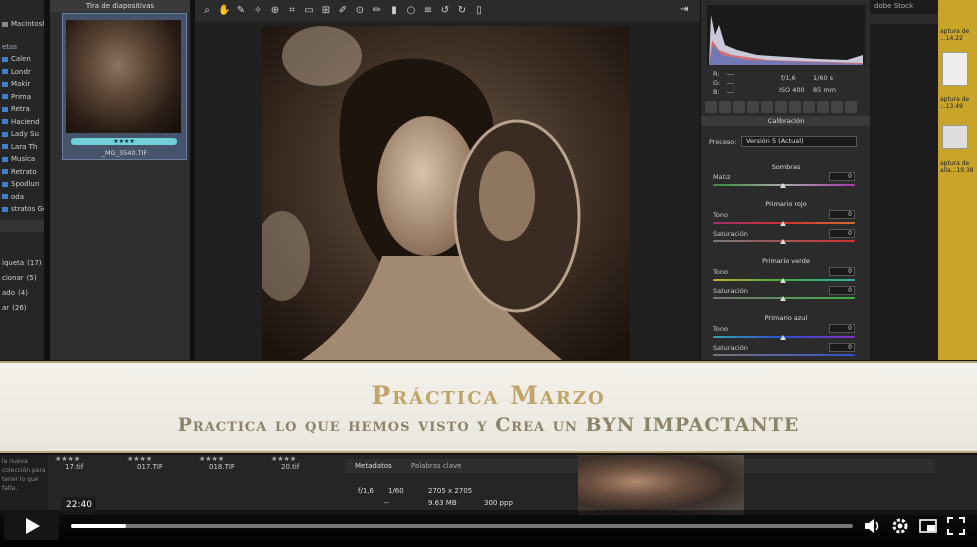  What do you see at coordinates (326, 11) in the screenshot?
I see `transform-icon: ⊞` at bounding box center [326, 11].